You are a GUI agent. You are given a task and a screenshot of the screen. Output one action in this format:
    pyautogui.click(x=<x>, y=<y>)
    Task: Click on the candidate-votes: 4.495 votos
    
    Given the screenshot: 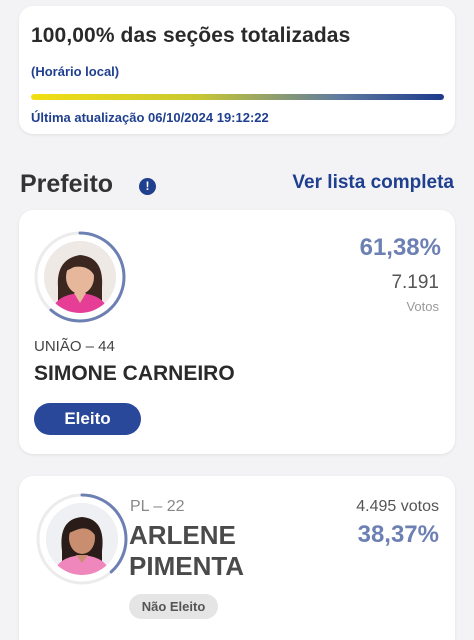 What is the action you would take?
    pyautogui.click(x=397, y=506)
    